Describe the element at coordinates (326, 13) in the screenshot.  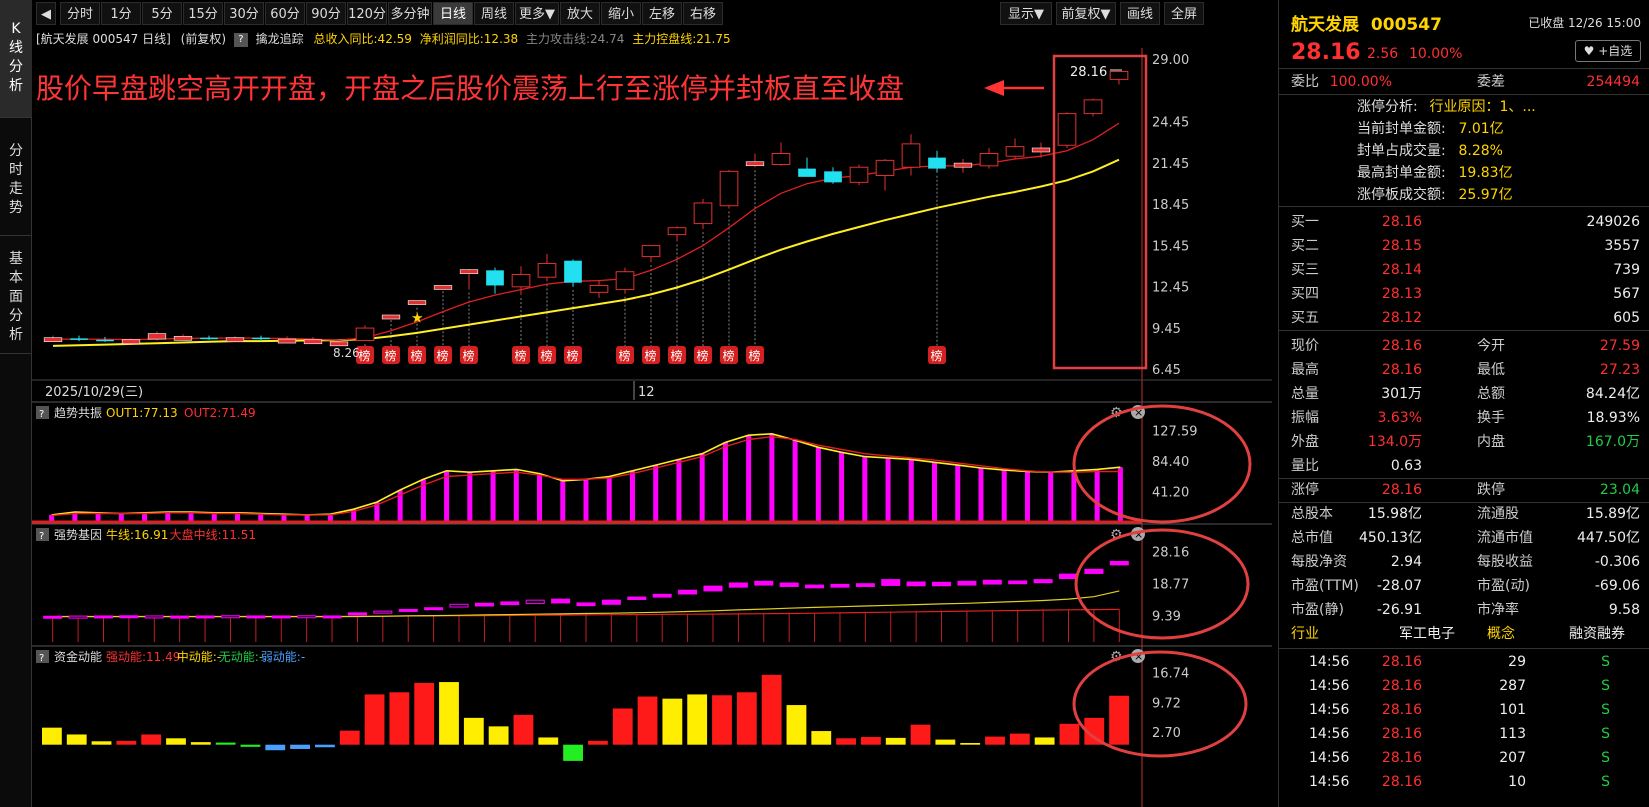
I see `period-button: 90分` at that location.